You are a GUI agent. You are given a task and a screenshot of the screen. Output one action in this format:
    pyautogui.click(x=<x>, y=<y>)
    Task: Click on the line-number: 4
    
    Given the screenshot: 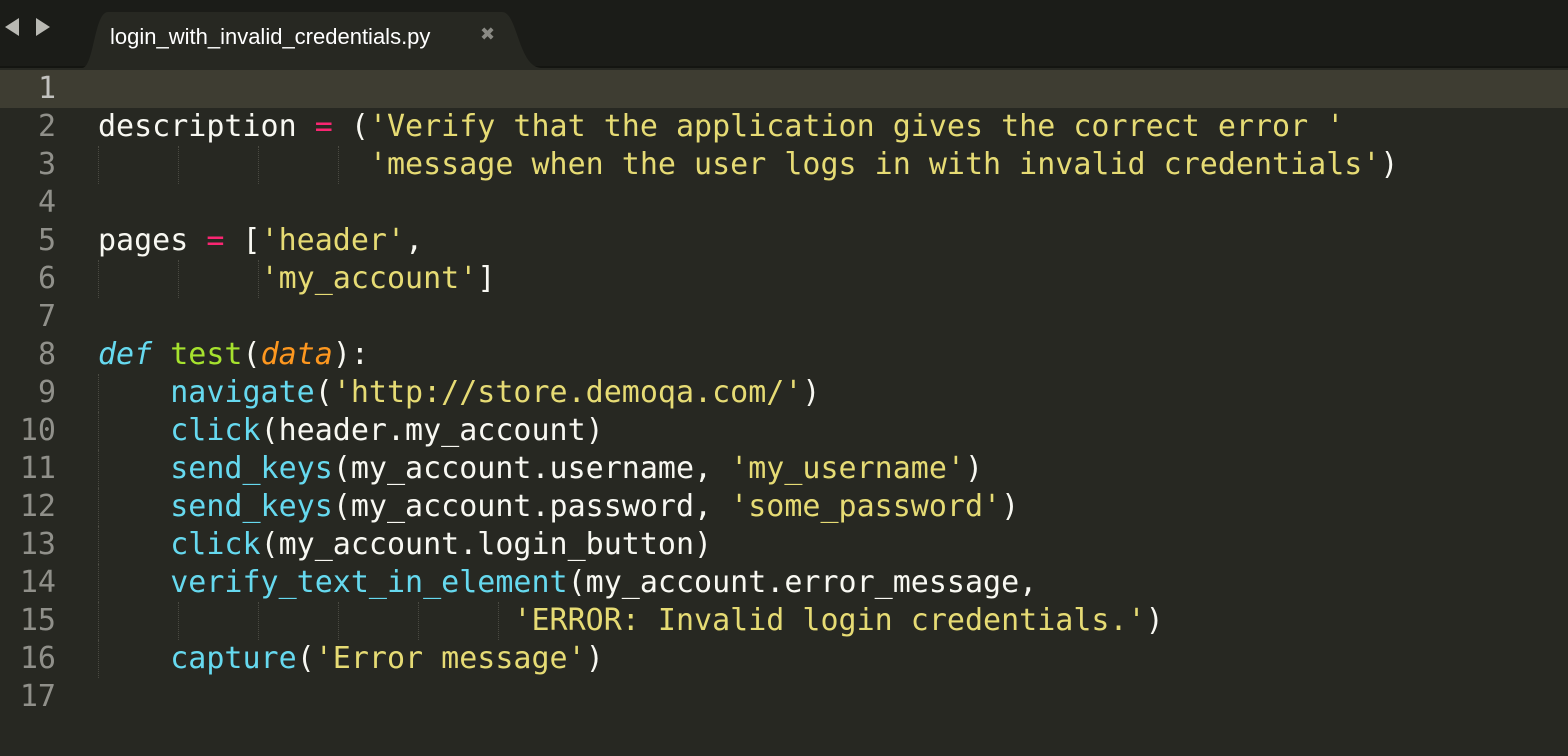 What is the action you would take?
    pyautogui.click(x=46, y=202)
    